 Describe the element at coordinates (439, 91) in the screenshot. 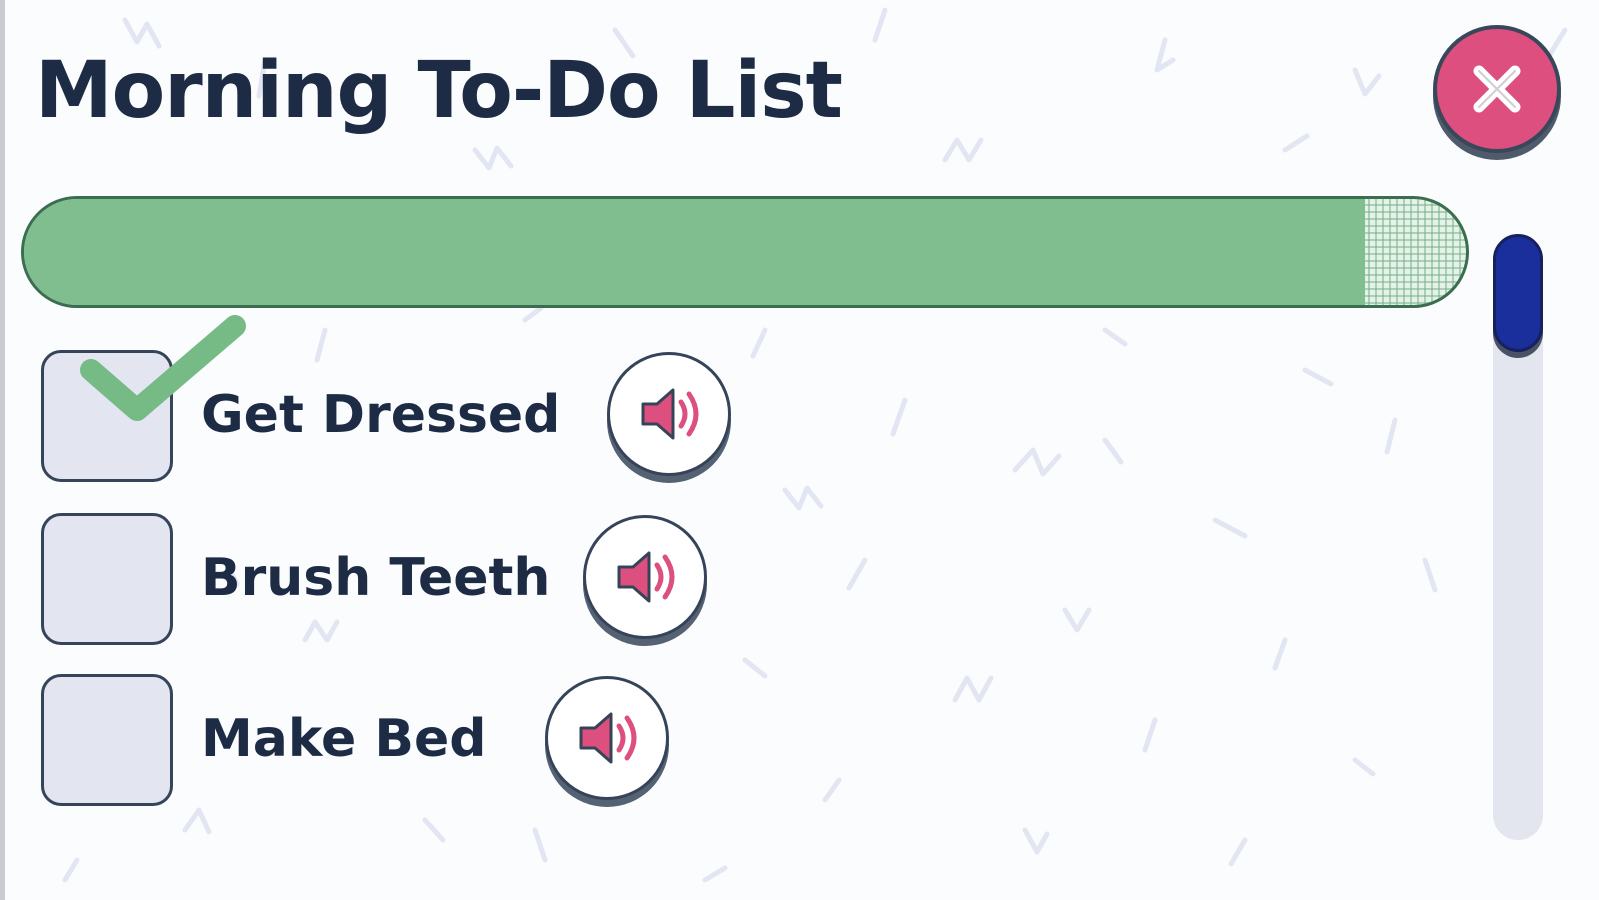

I see `page-title: Morning To-Do List` at that location.